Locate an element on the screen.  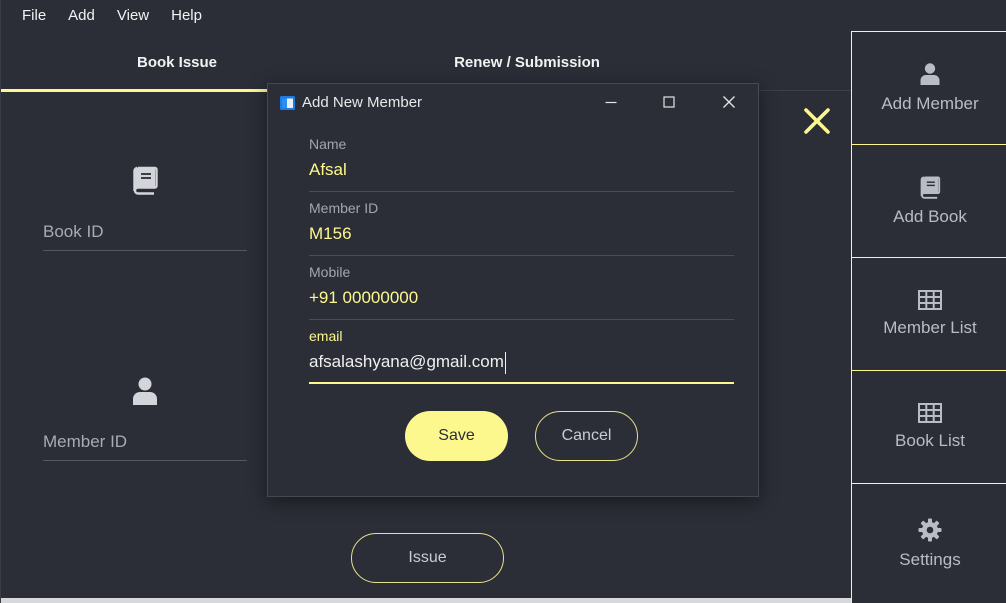
gear-icon is located at coordinates (930, 529).